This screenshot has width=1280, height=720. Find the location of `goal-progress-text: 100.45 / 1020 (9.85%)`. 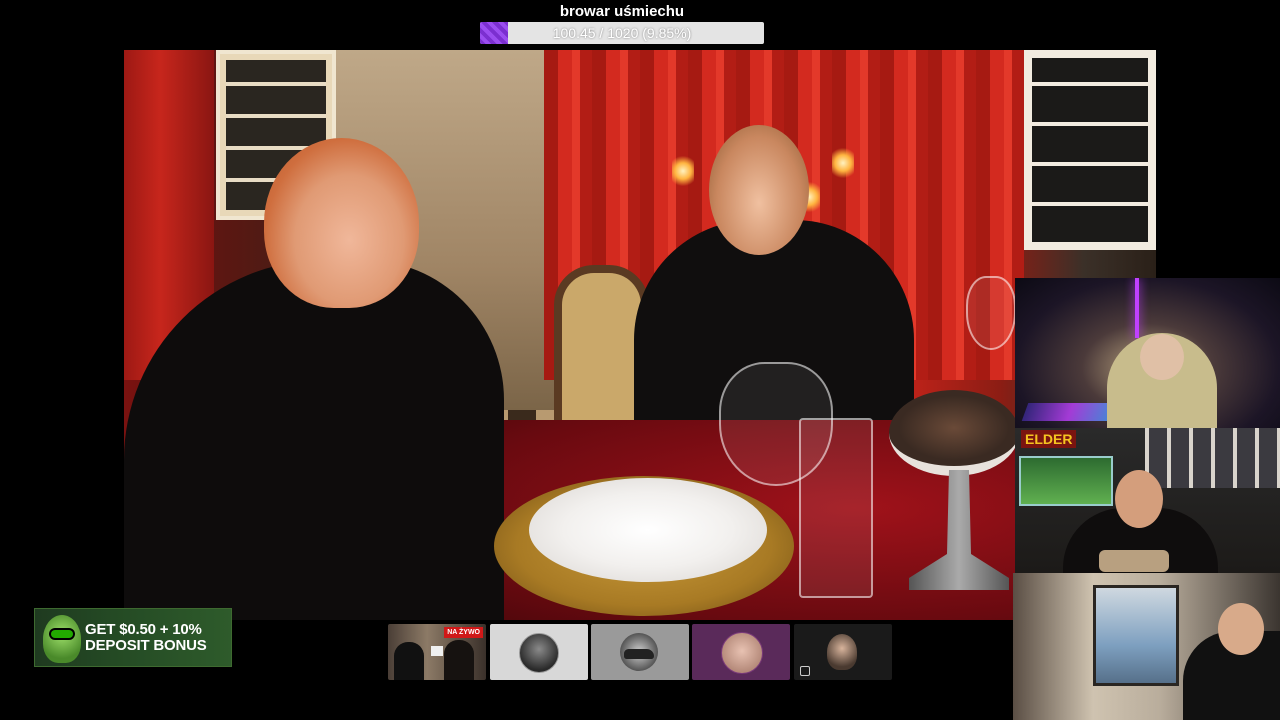

goal-progress-text: 100.45 / 1020 (9.85%) is located at coordinates (622, 33).